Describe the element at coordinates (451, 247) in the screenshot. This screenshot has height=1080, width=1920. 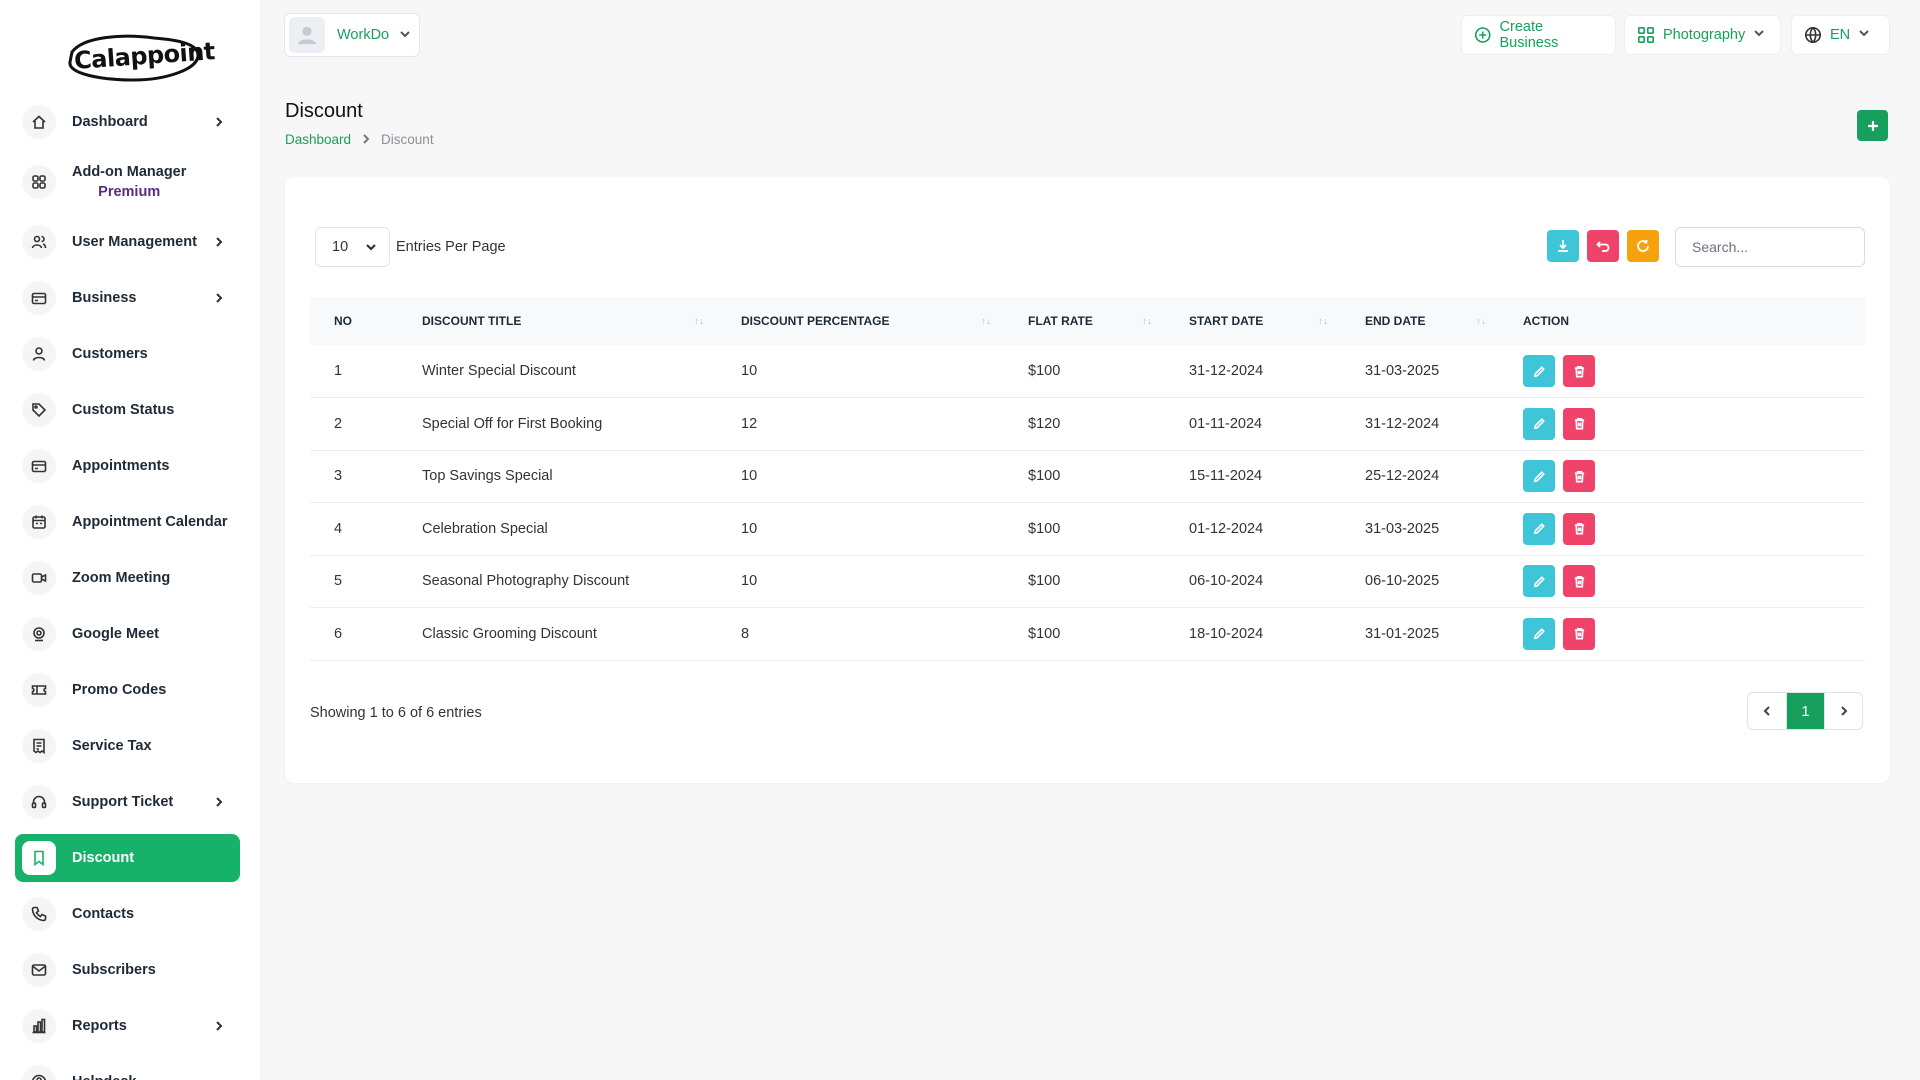
I see `entries-label: Entries Per Page` at that location.